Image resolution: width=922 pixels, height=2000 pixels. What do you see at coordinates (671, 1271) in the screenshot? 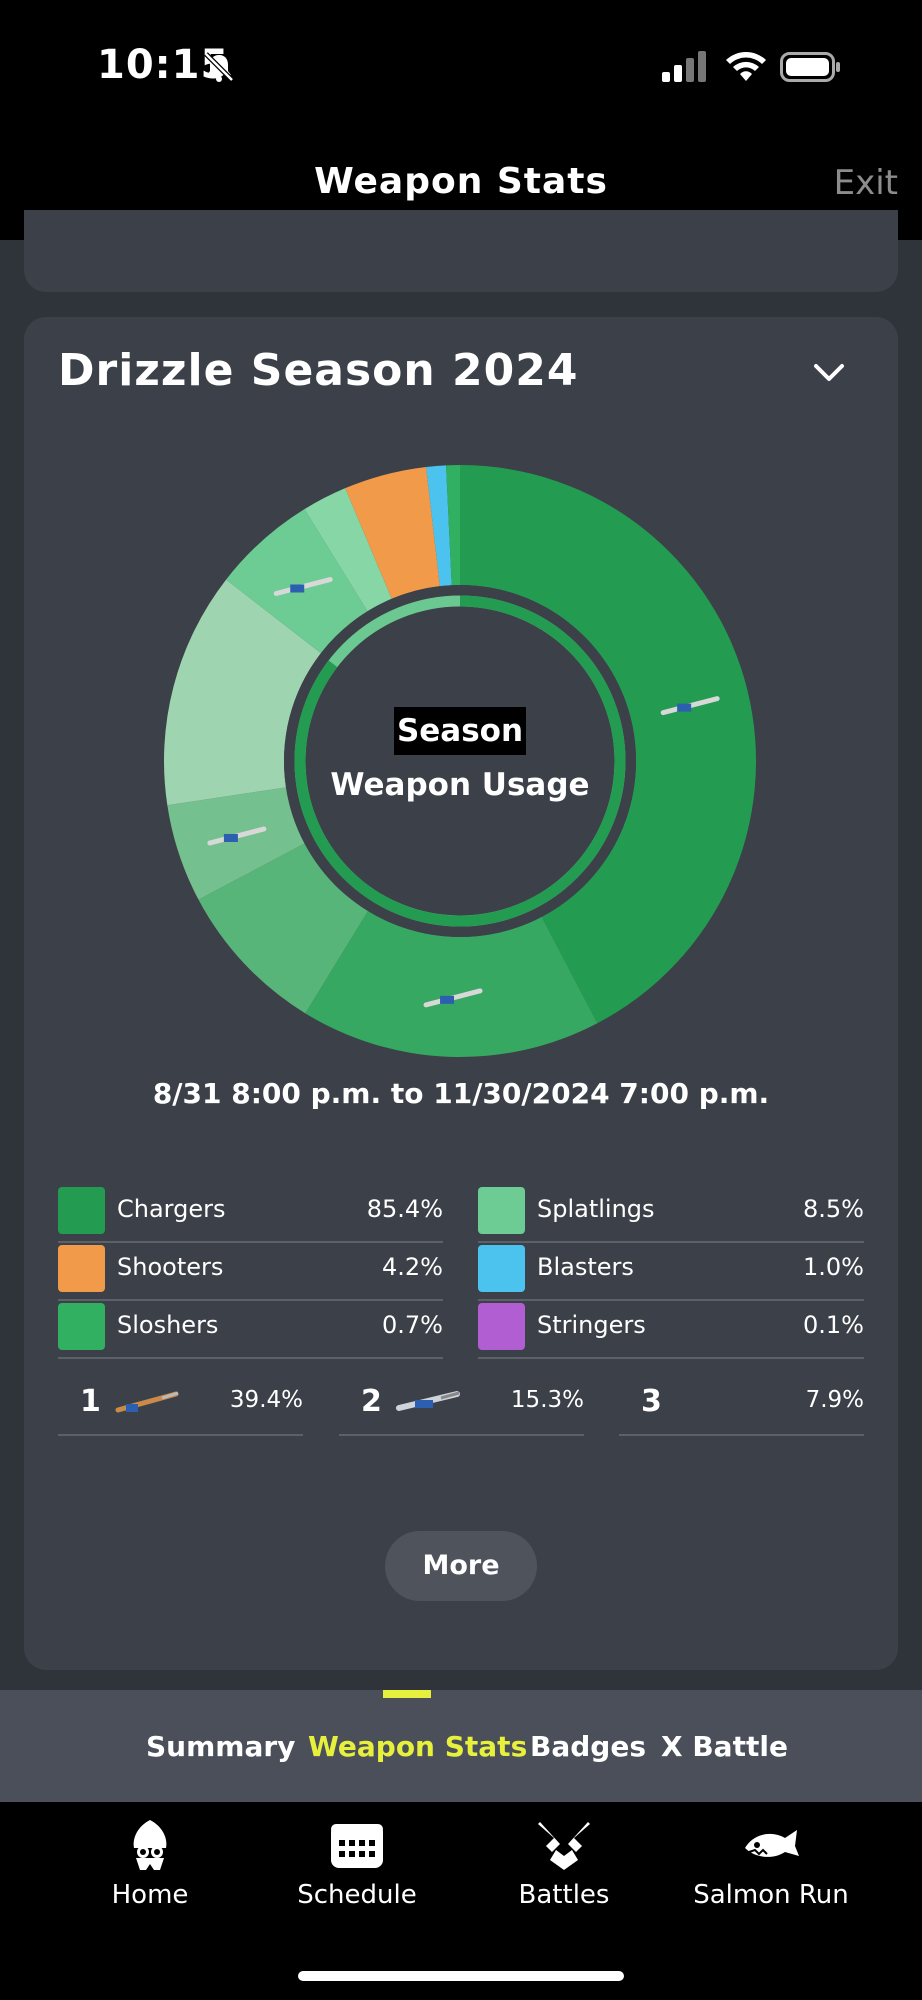
I see `legend-item-blasters: Blasters 1.0%` at bounding box center [671, 1271].